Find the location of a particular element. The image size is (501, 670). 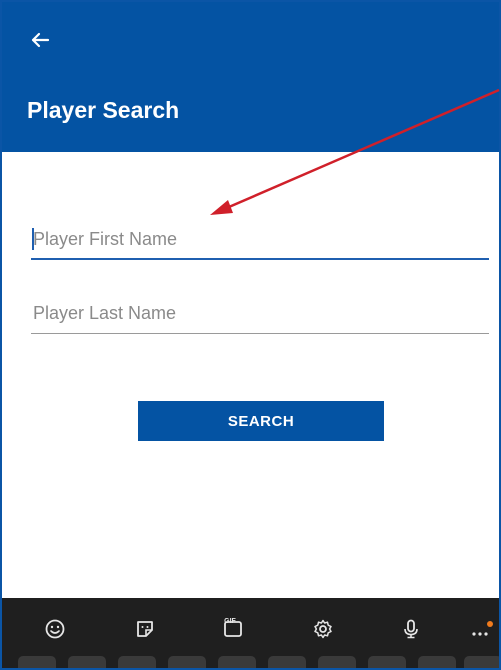

gif-button is located at coordinates (233, 629).